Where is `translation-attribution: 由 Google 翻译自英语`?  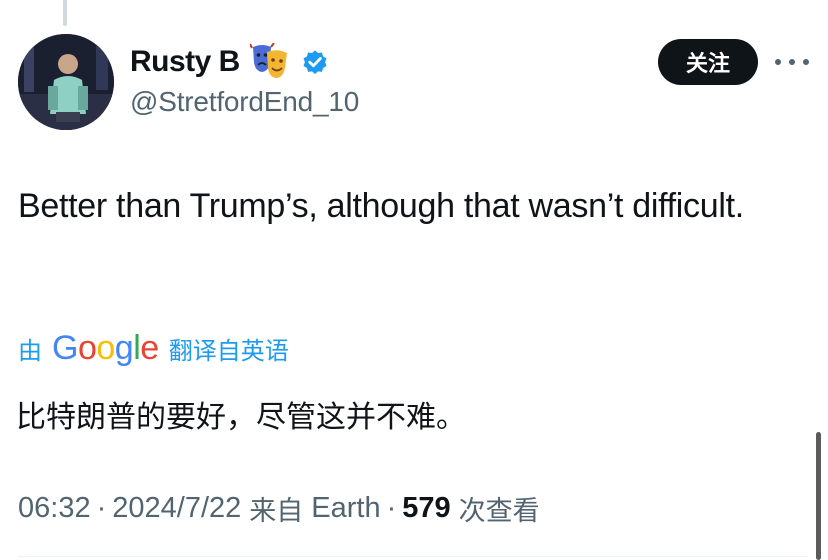 translation-attribution: 由 Google 翻译自英语 is located at coordinates (153, 348).